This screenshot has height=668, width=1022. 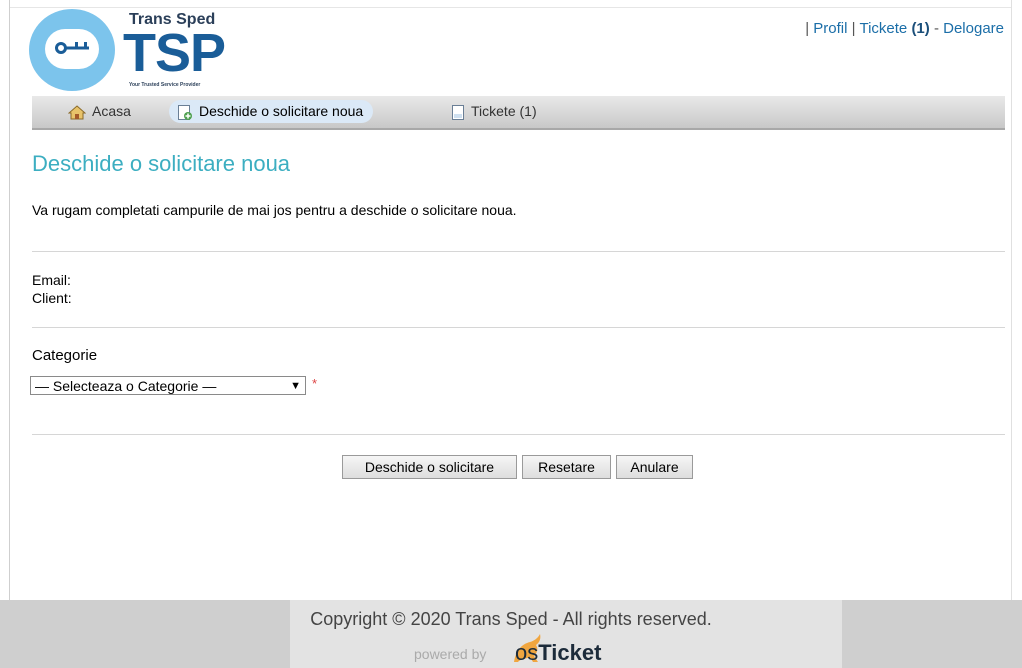 I want to click on osticket-logo: osTicket, so click(x=558, y=653).